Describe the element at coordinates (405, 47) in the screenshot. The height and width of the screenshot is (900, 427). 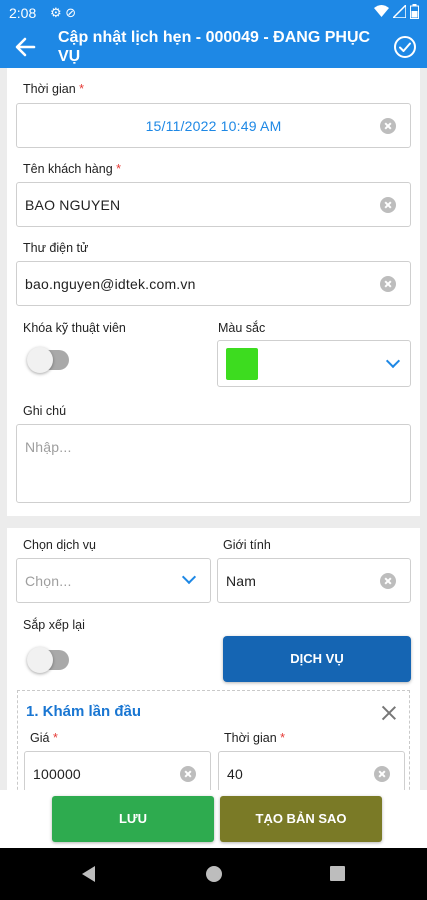
I see `check-circle-icon` at that location.